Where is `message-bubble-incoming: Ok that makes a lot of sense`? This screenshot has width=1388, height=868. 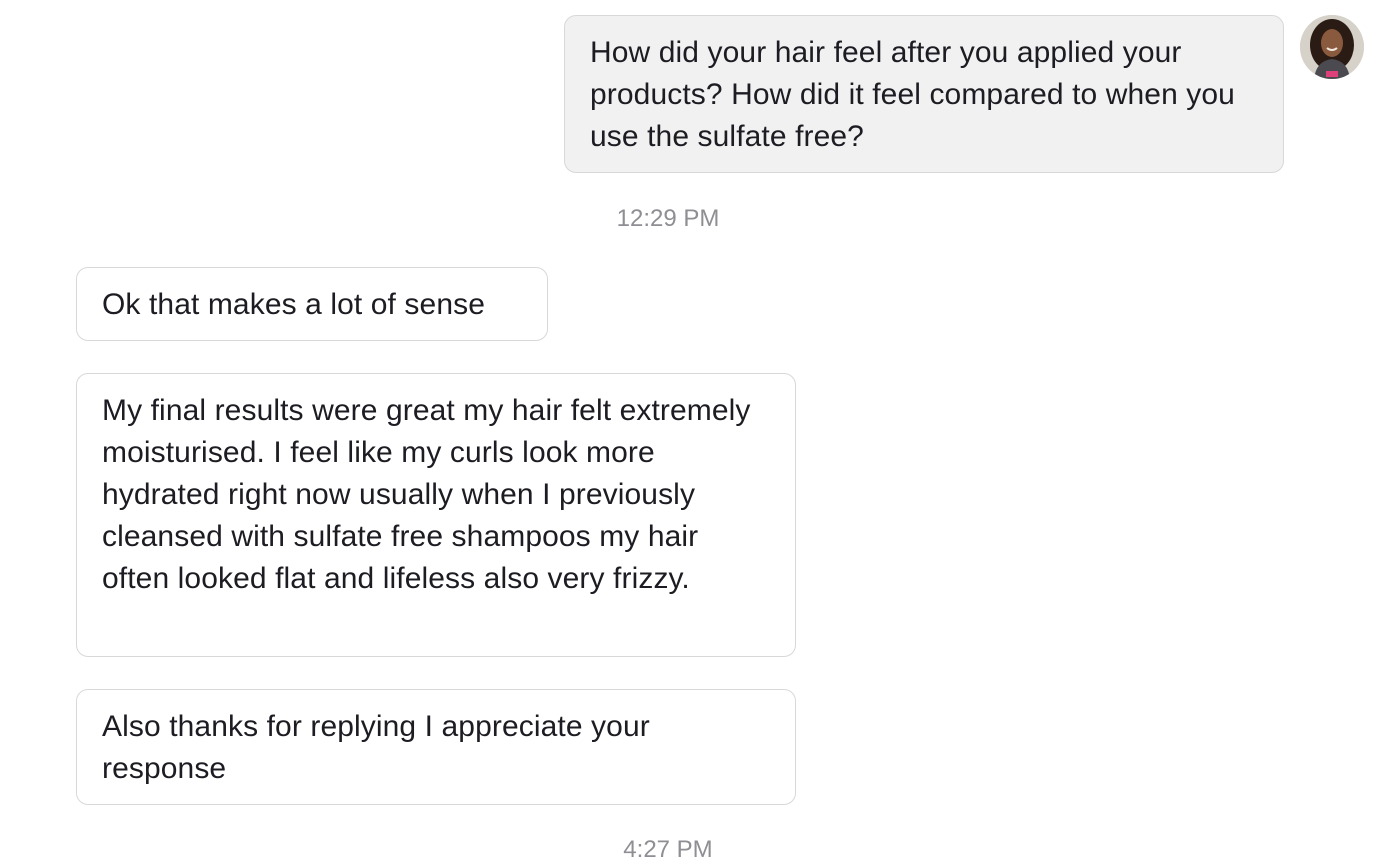
message-bubble-incoming: Ok that makes a lot of sense is located at coordinates (312, 304).